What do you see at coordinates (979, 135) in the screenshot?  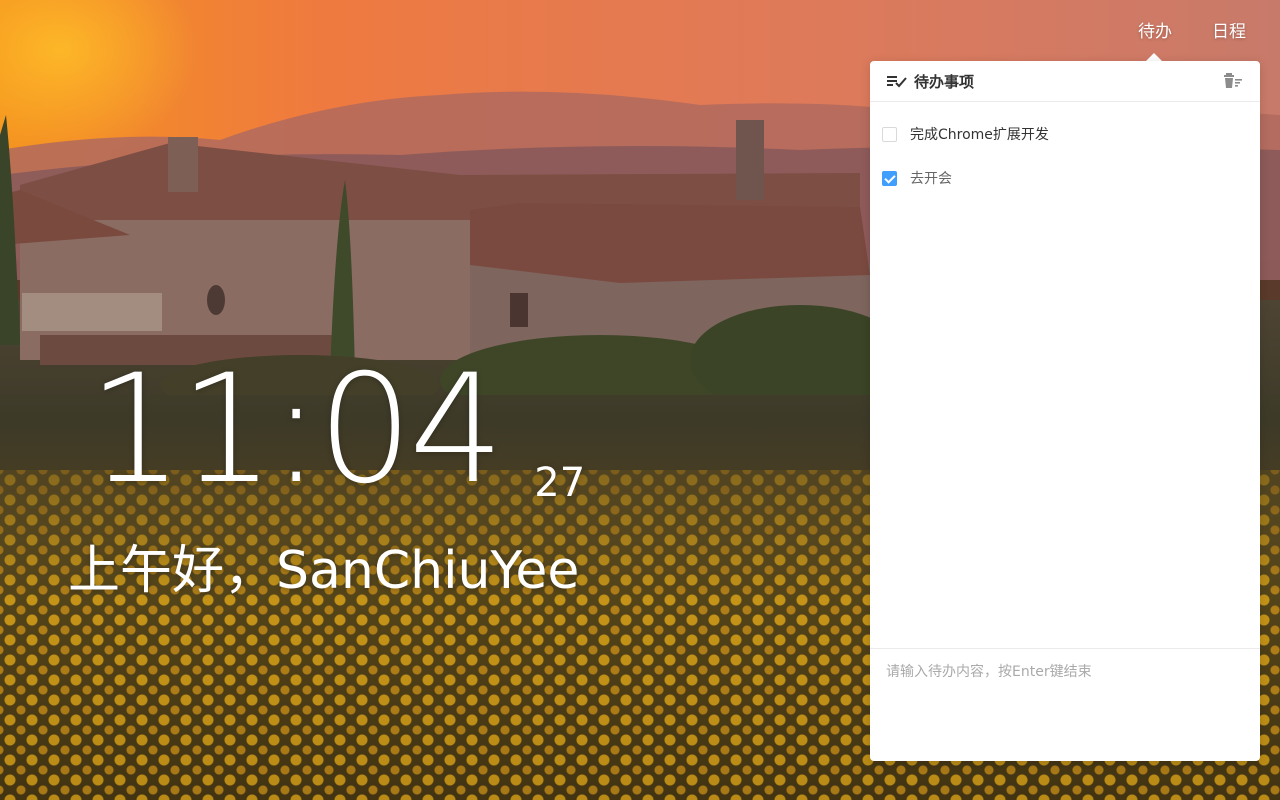 I see `todo-text: 完成Chrome扩展开发` at bounding box center [979, 135].